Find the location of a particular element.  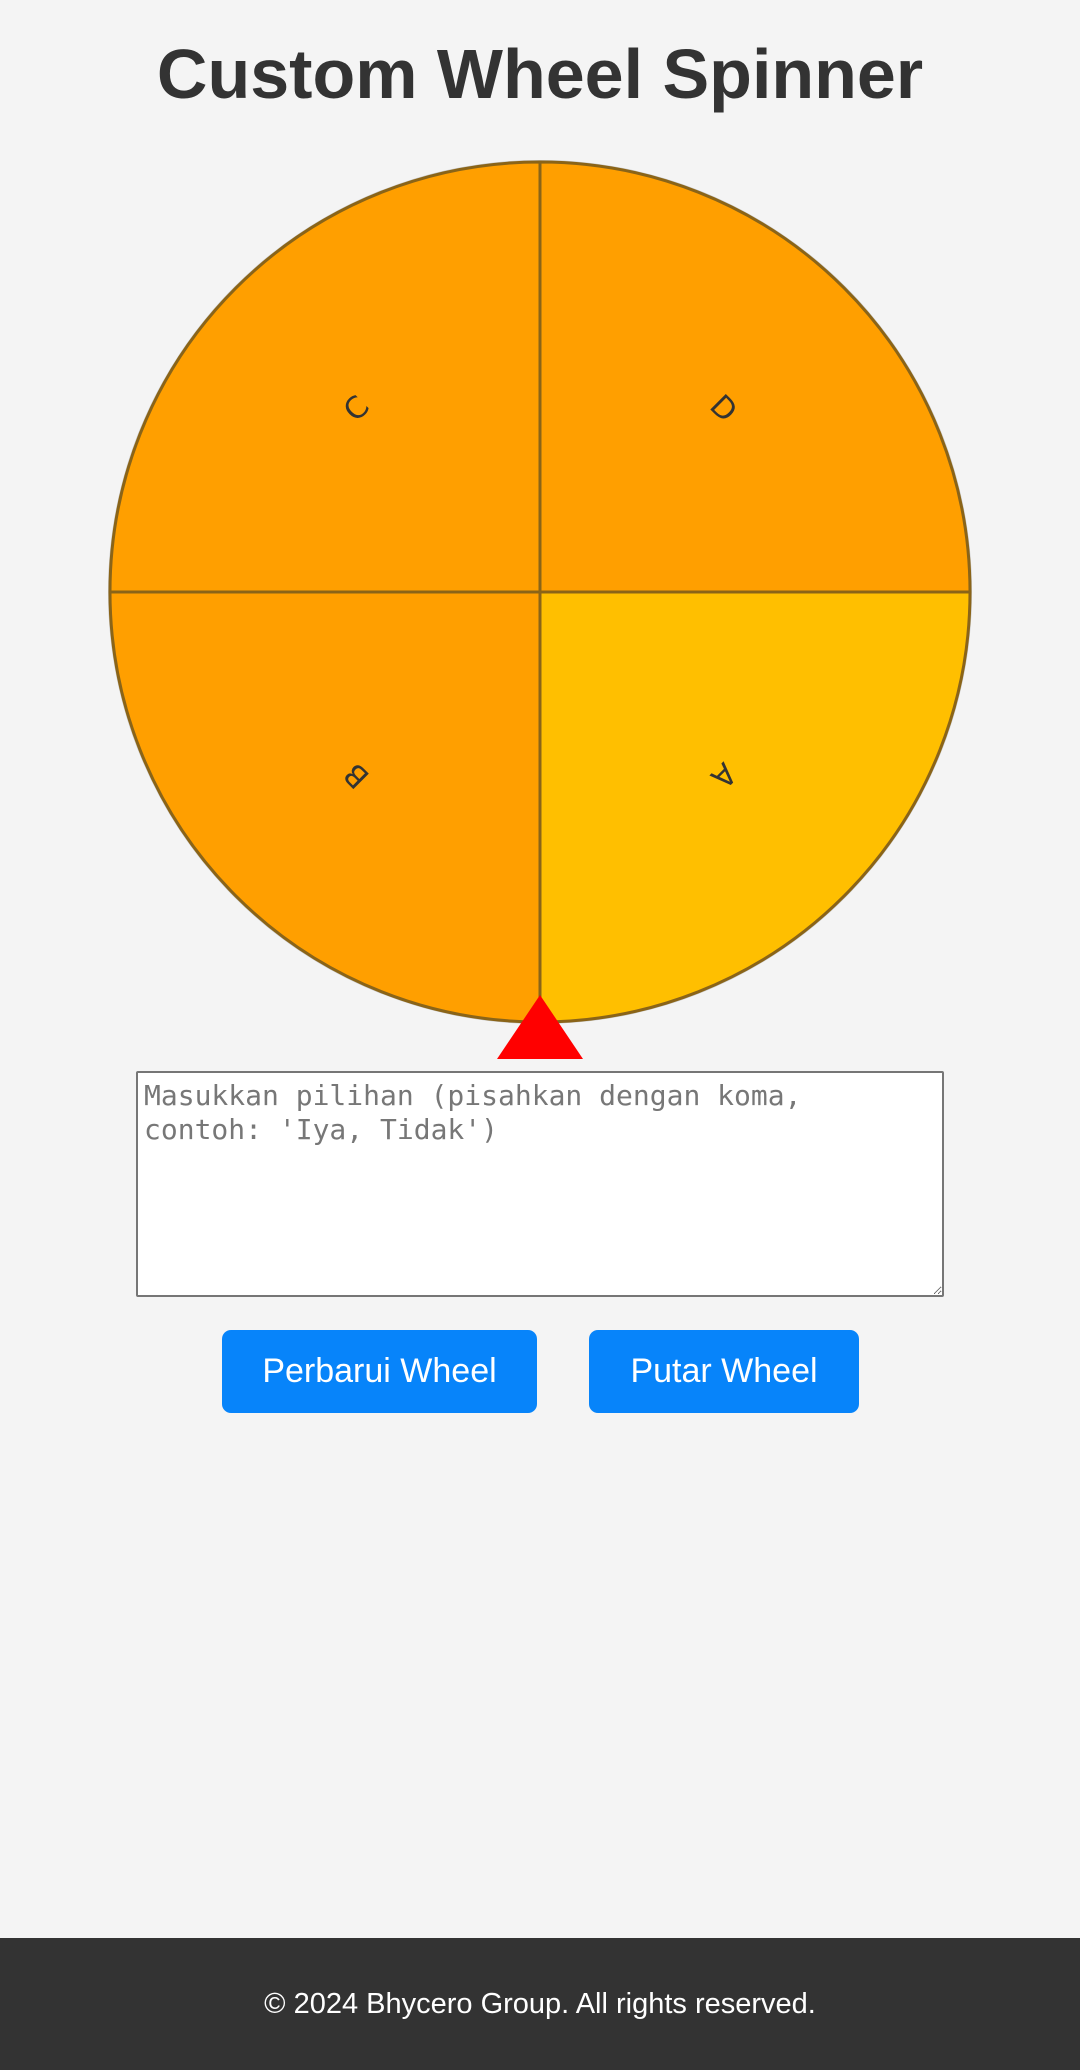

wheel-segment-b is located at coordinates (325, 807).